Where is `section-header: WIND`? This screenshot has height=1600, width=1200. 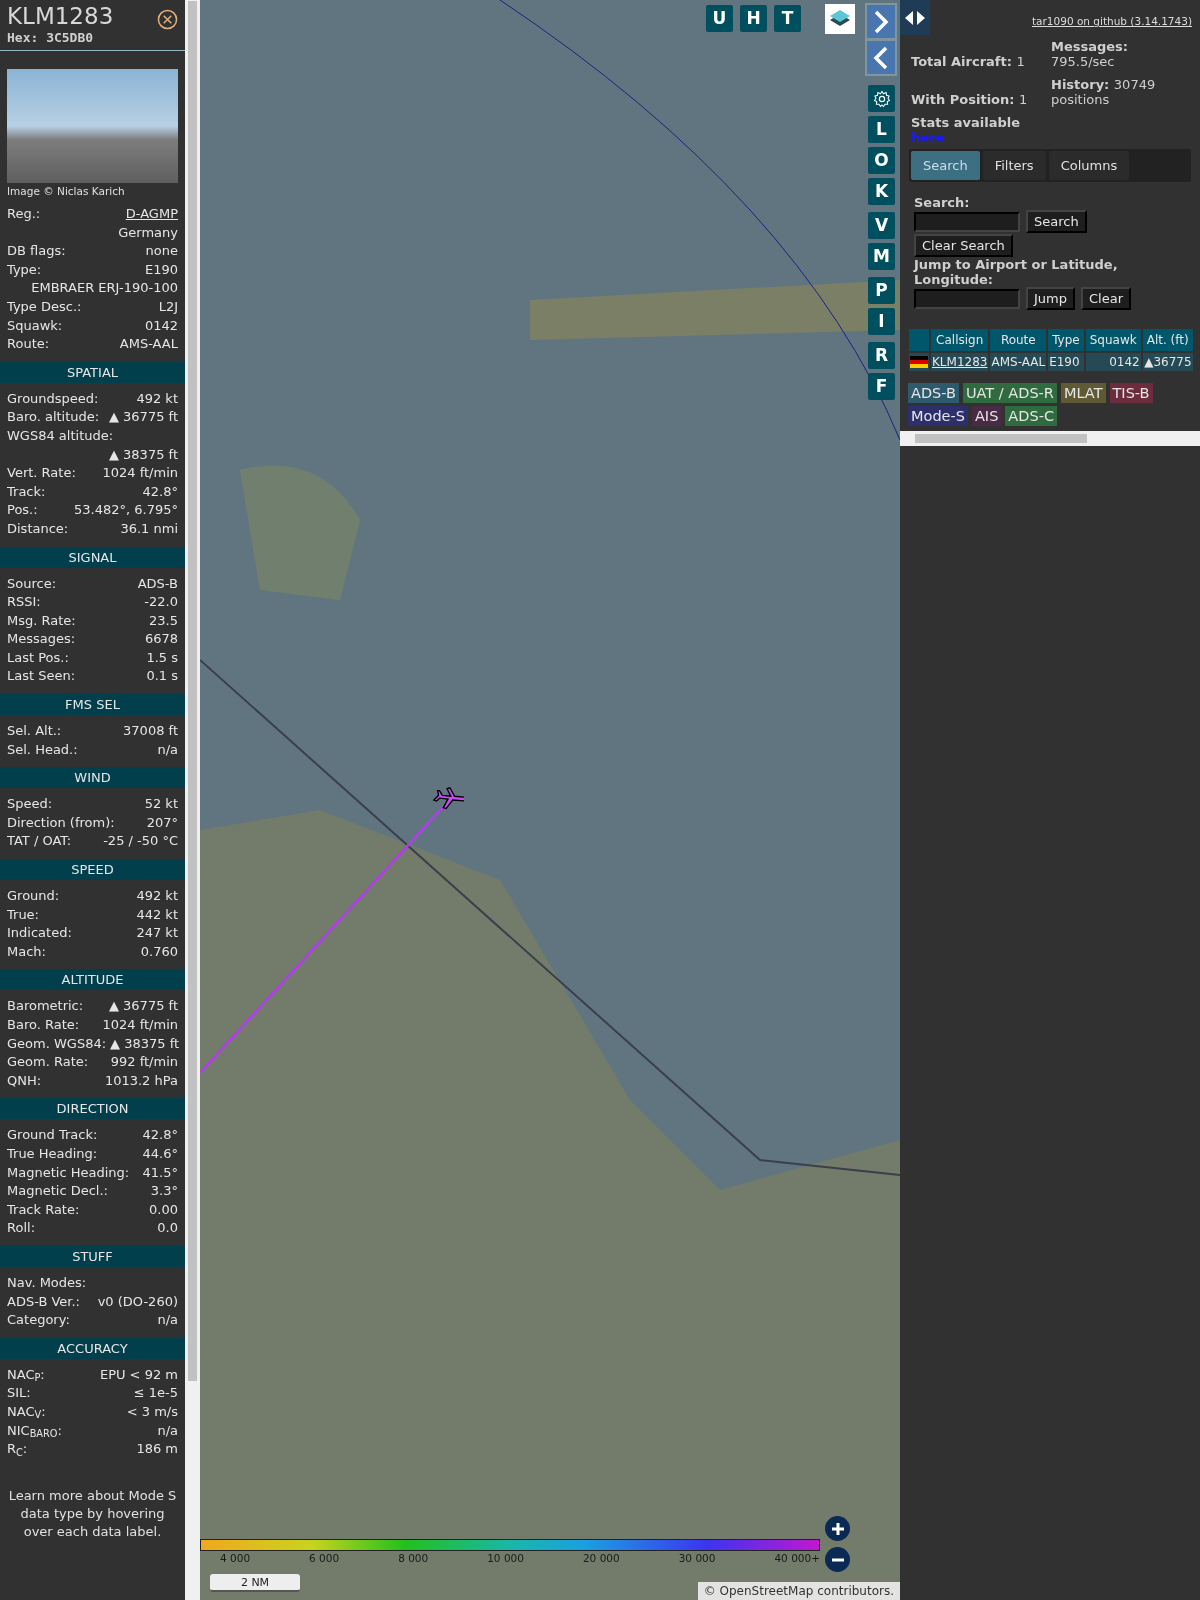
section-header: WIND is located at coordinates (92, 778).